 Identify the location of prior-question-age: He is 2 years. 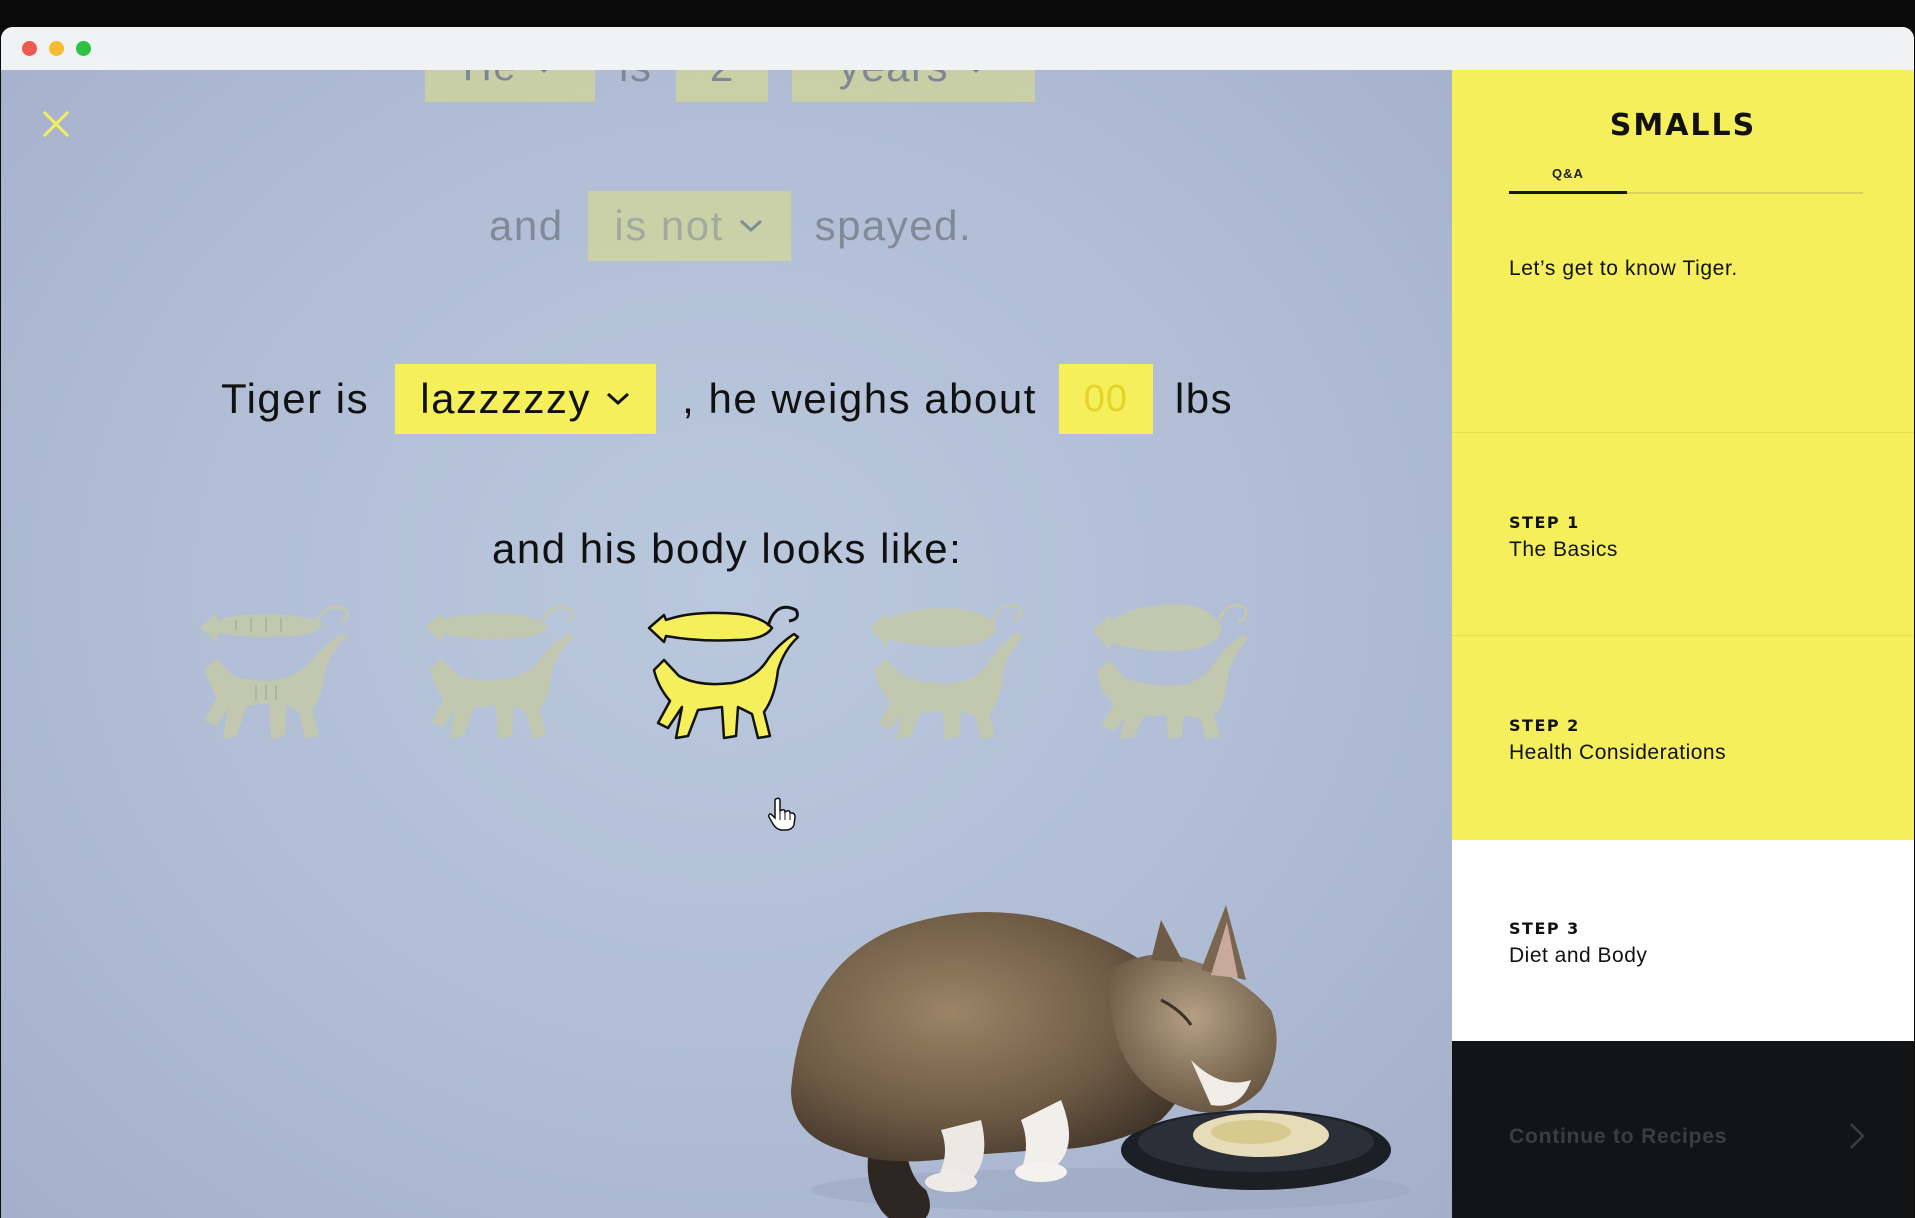
(730, 86).